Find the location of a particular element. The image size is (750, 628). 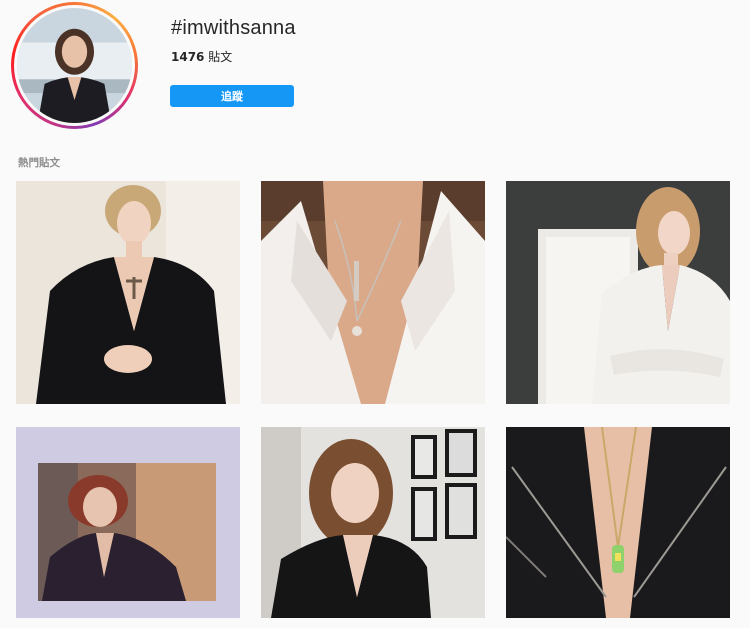

avatar-border is located at coordinates (74, 65).